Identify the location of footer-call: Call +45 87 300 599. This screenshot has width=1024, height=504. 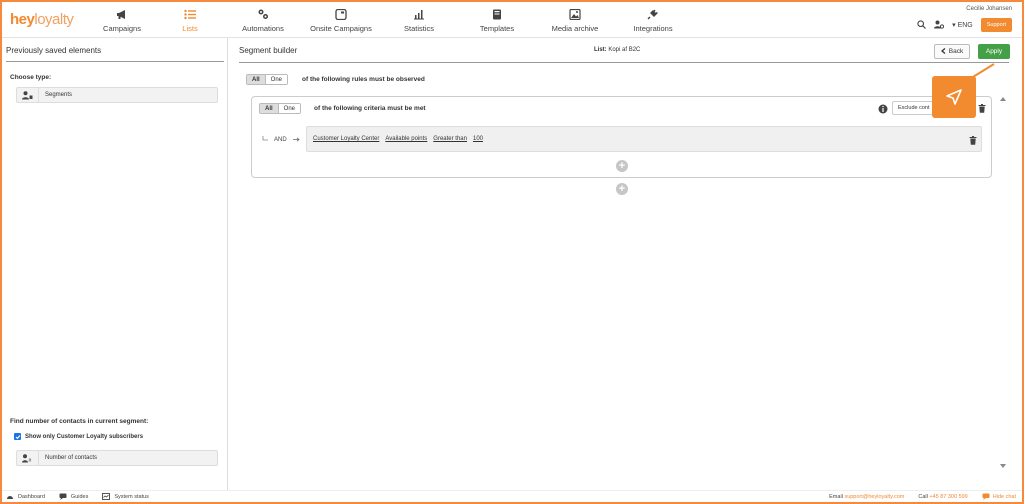
(943, 496).